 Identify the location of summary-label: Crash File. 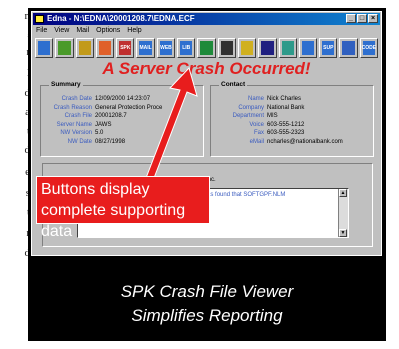
(78, 116).